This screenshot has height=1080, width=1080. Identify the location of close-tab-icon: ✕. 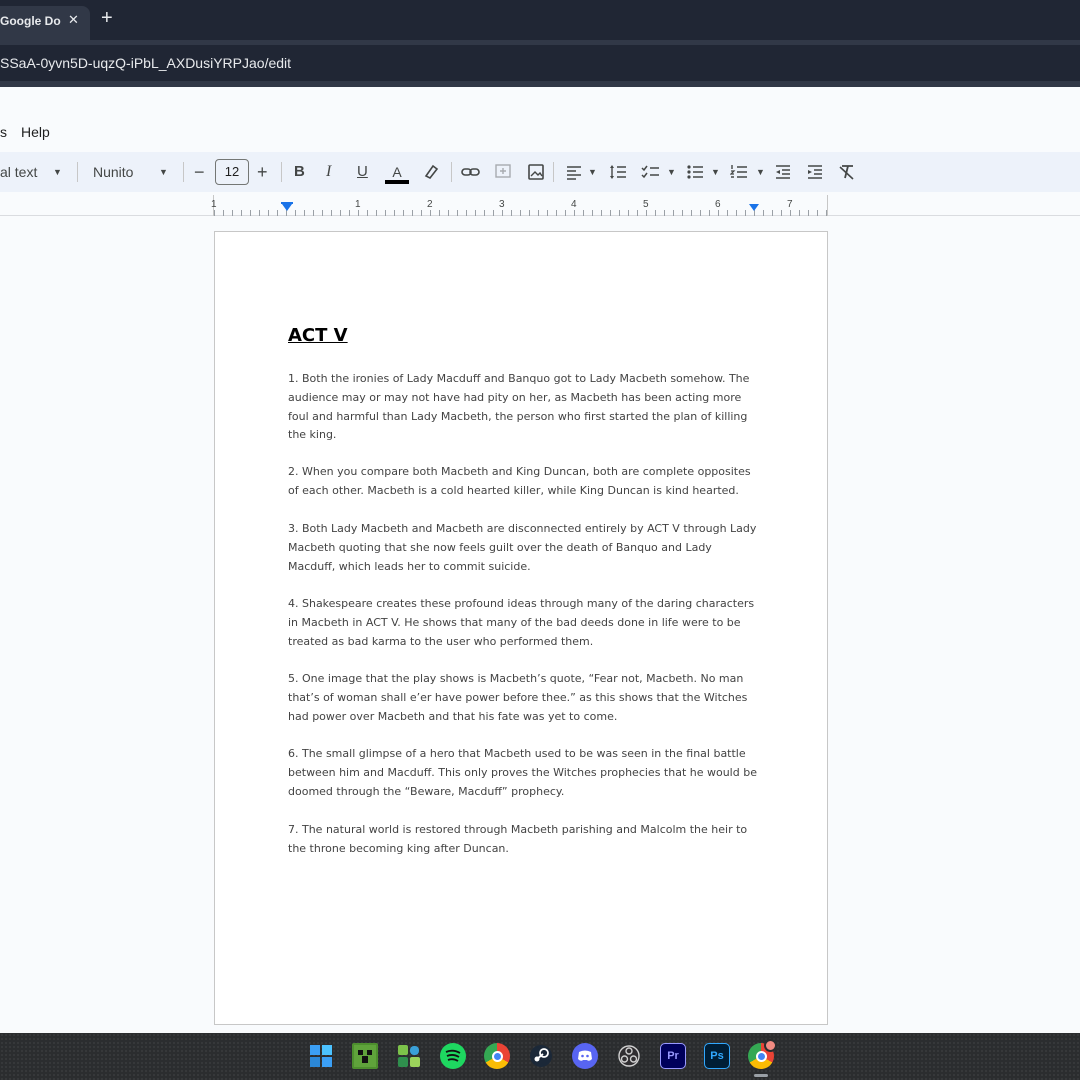
(73, 20).